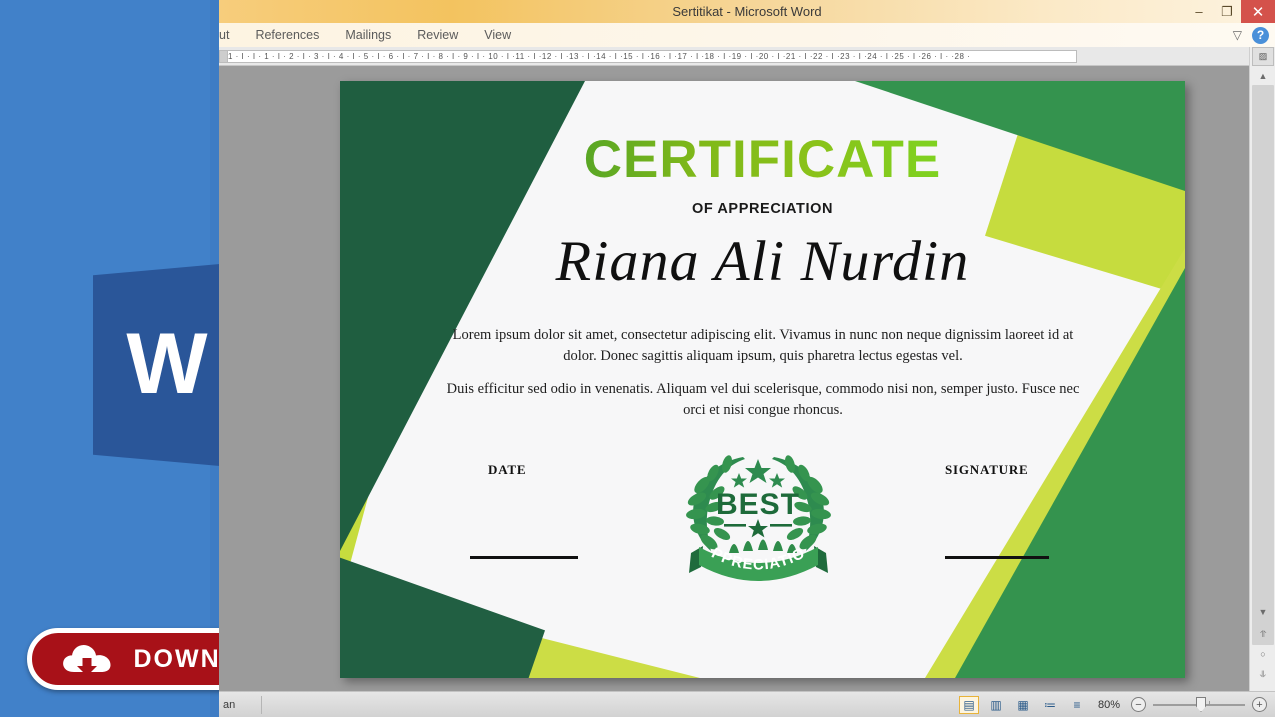 Image resolution: width=1275 pixels, height=717 pixels. What do you see at coordinates (1262, 674) in the screenshot?
I see `next-page-button: ⥥` at bounding box center [1262, 674].